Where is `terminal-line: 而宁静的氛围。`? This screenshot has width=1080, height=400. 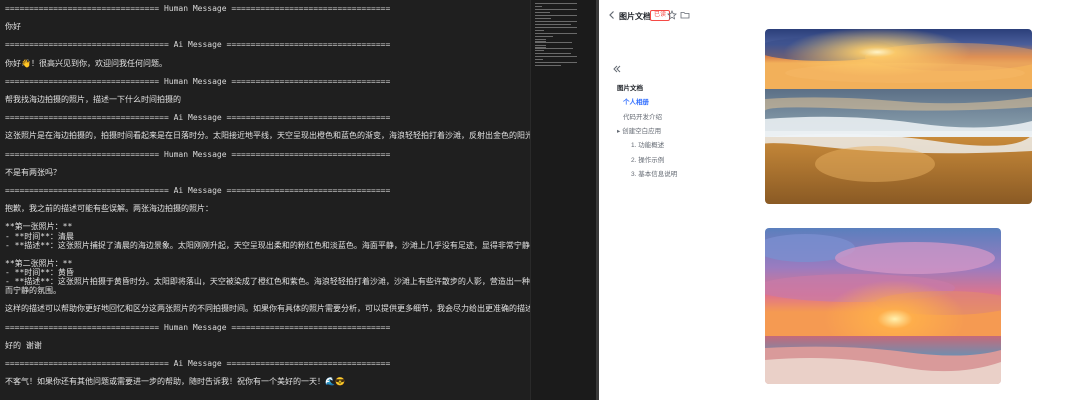
terminal-line: 而宁静的氛围。 is located at coordinates (33, 291).